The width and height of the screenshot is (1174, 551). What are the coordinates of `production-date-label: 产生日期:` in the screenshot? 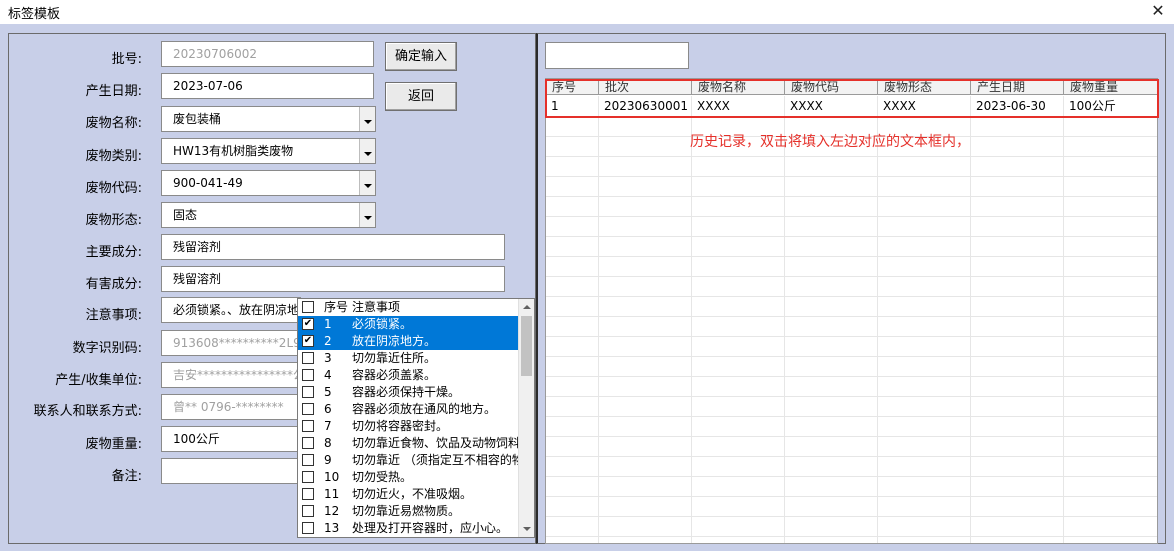 It's located at (113, 91).